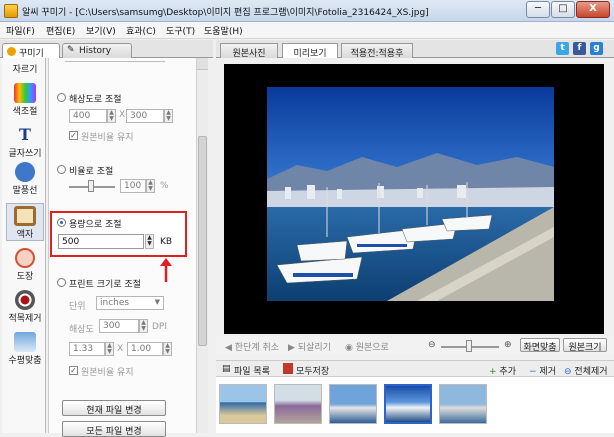 Image resolution: width=614 pixels, height=437 pixels. Describe the element at coordinates (25, 172) in the screenshot. I see `speech-bubble-icon` at that location.